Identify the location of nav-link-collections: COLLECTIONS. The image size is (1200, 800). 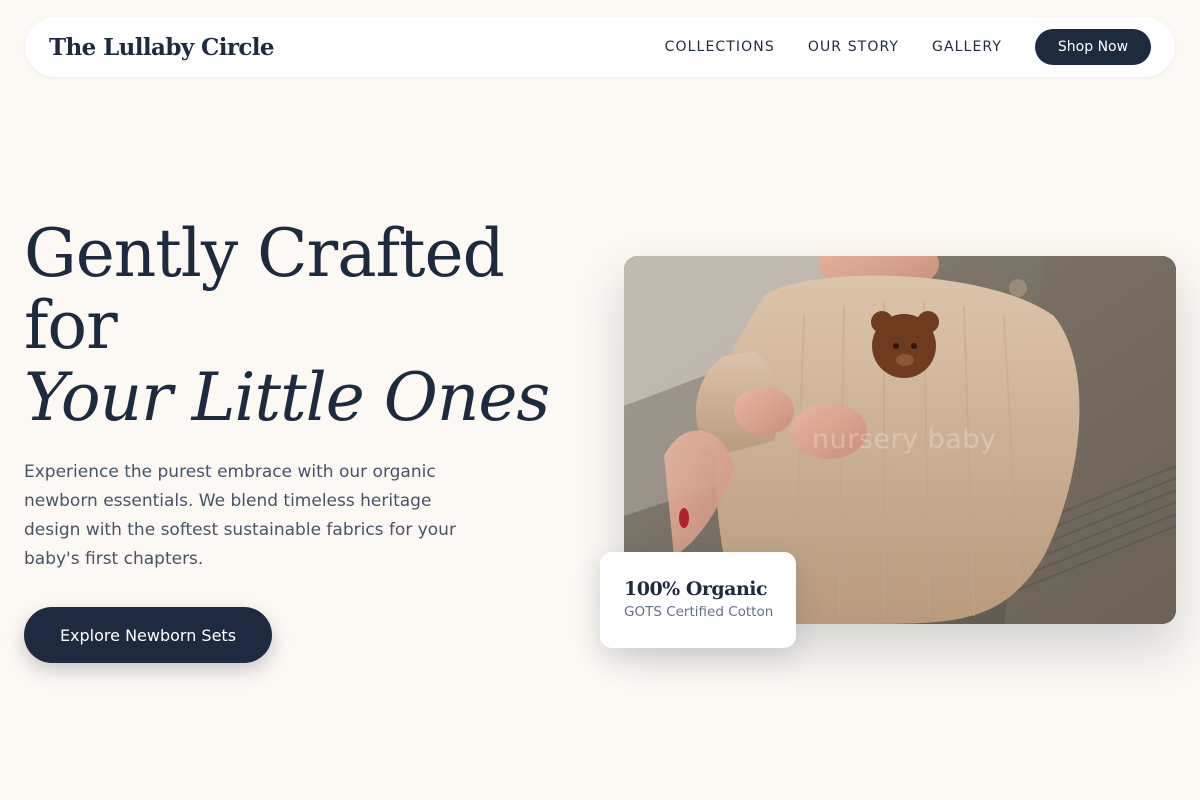
(720, 47).